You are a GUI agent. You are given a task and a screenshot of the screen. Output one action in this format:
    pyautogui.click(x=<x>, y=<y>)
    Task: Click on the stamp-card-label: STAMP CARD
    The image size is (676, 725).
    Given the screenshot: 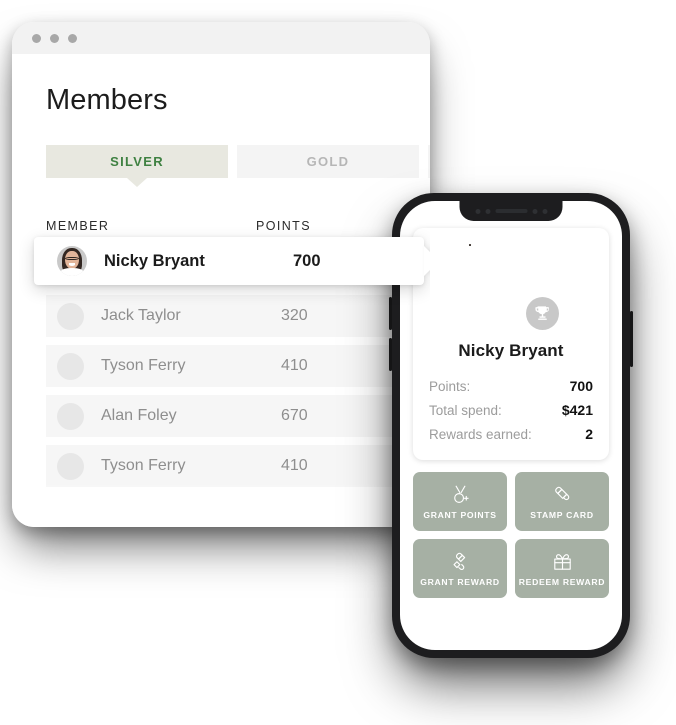 What is the action you would take?
    pyautogui.click(x=562, y=514)
    